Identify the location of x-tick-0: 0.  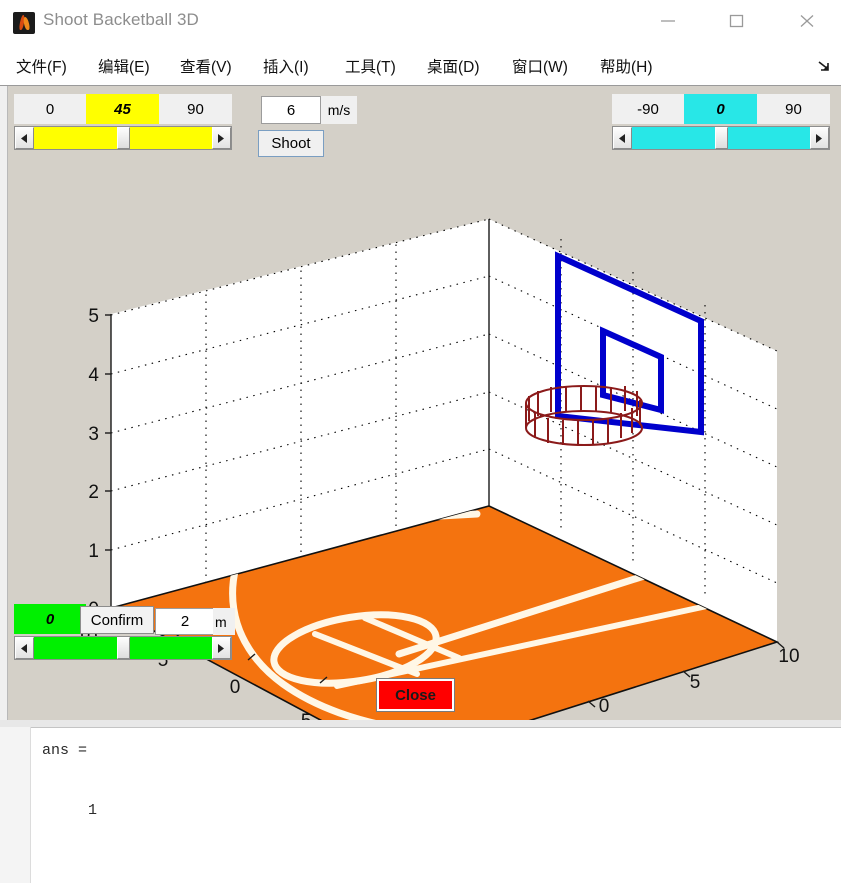
(235, 687).